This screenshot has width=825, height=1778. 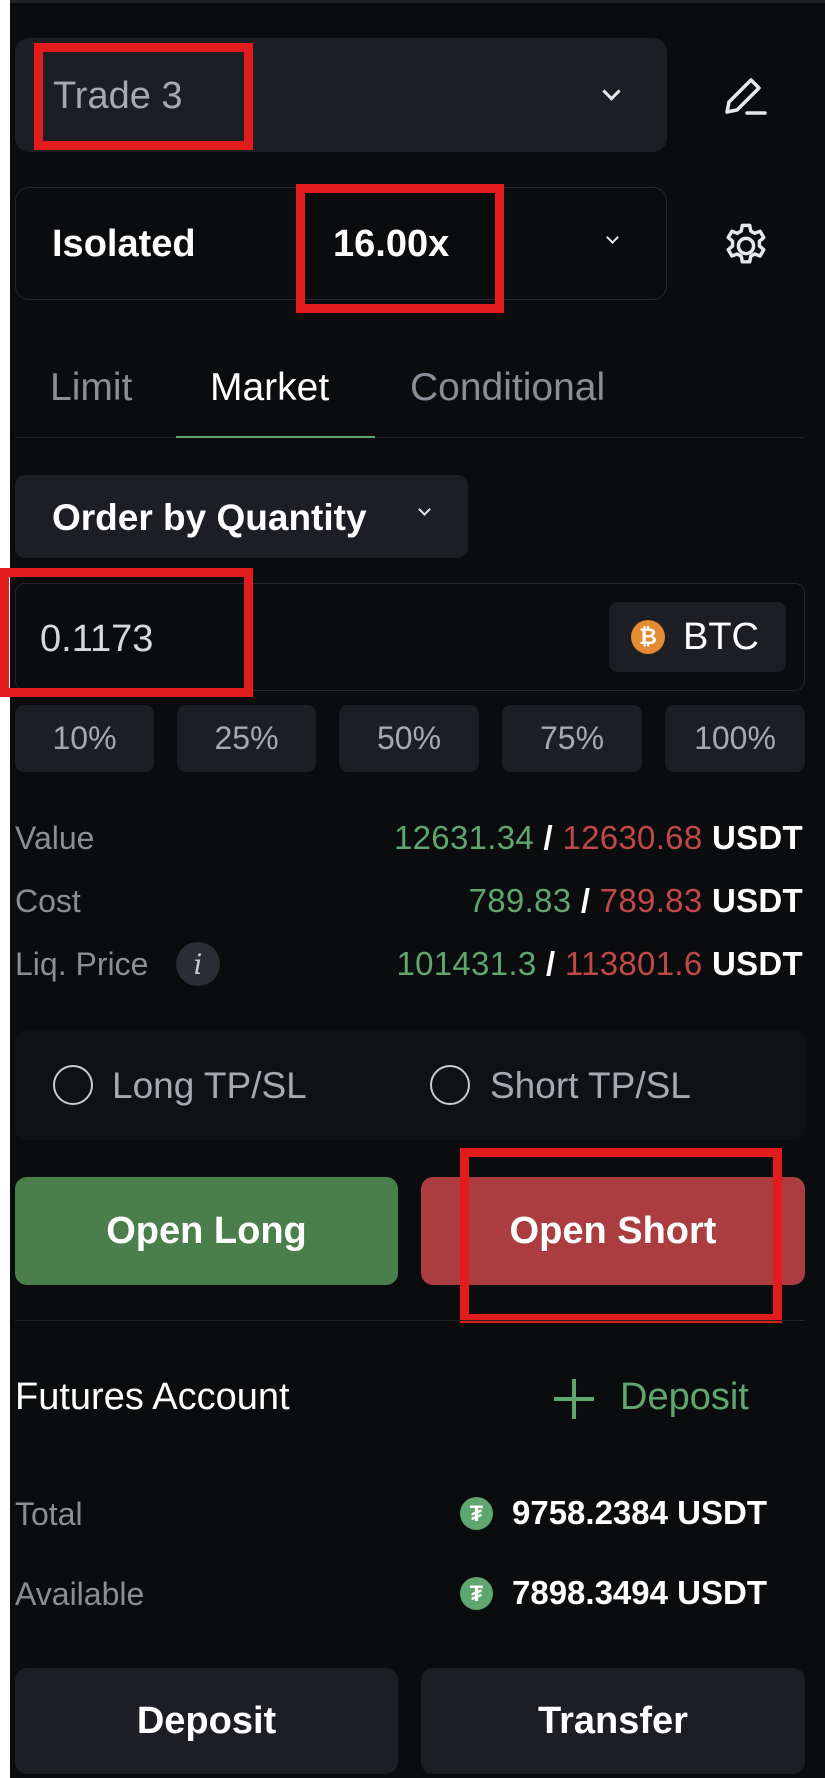 I want to click on value-long: 12631.34, so click(x=464, y=837).